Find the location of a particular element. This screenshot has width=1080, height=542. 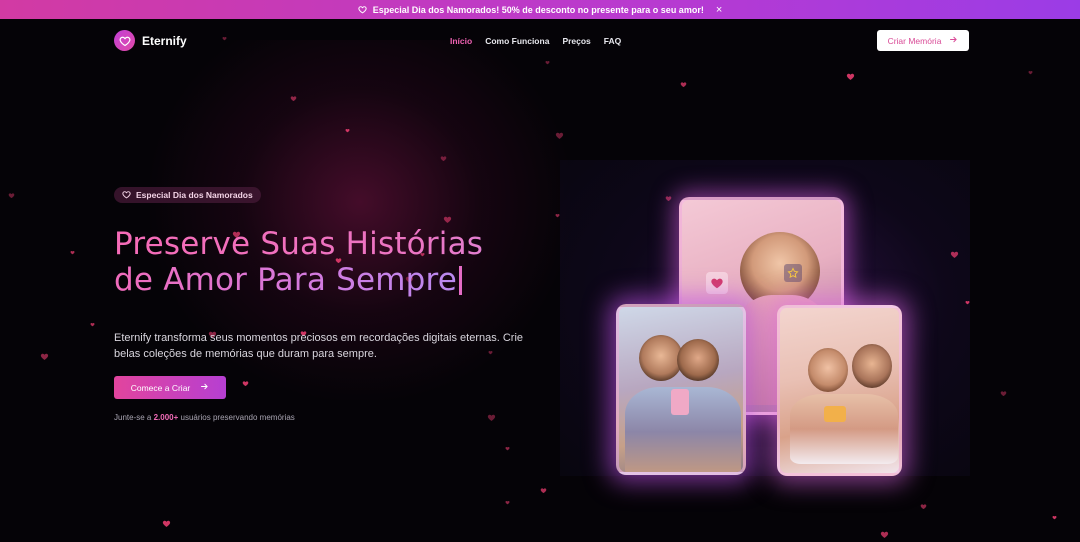

typing-cursor is located at coordinates (461, 280).